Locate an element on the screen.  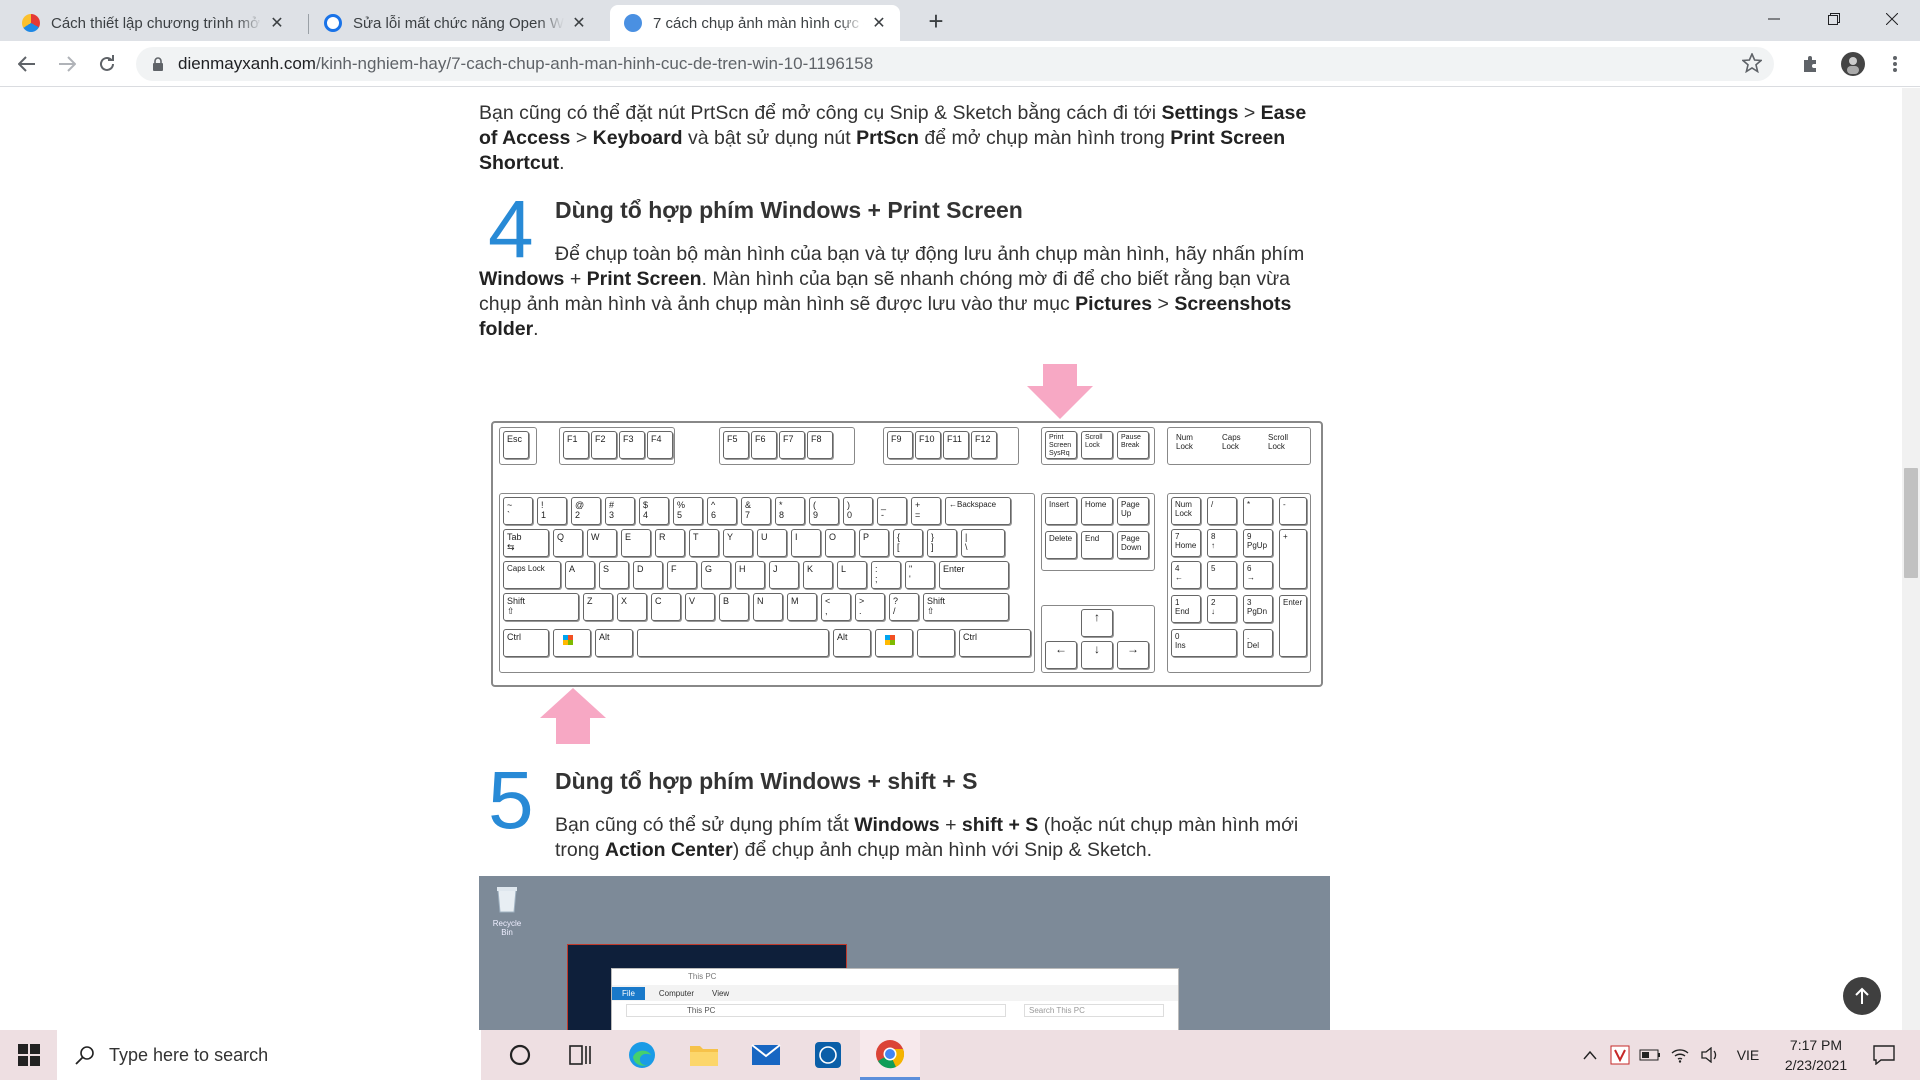
task-view-button is located at coordinates (580, 1055).